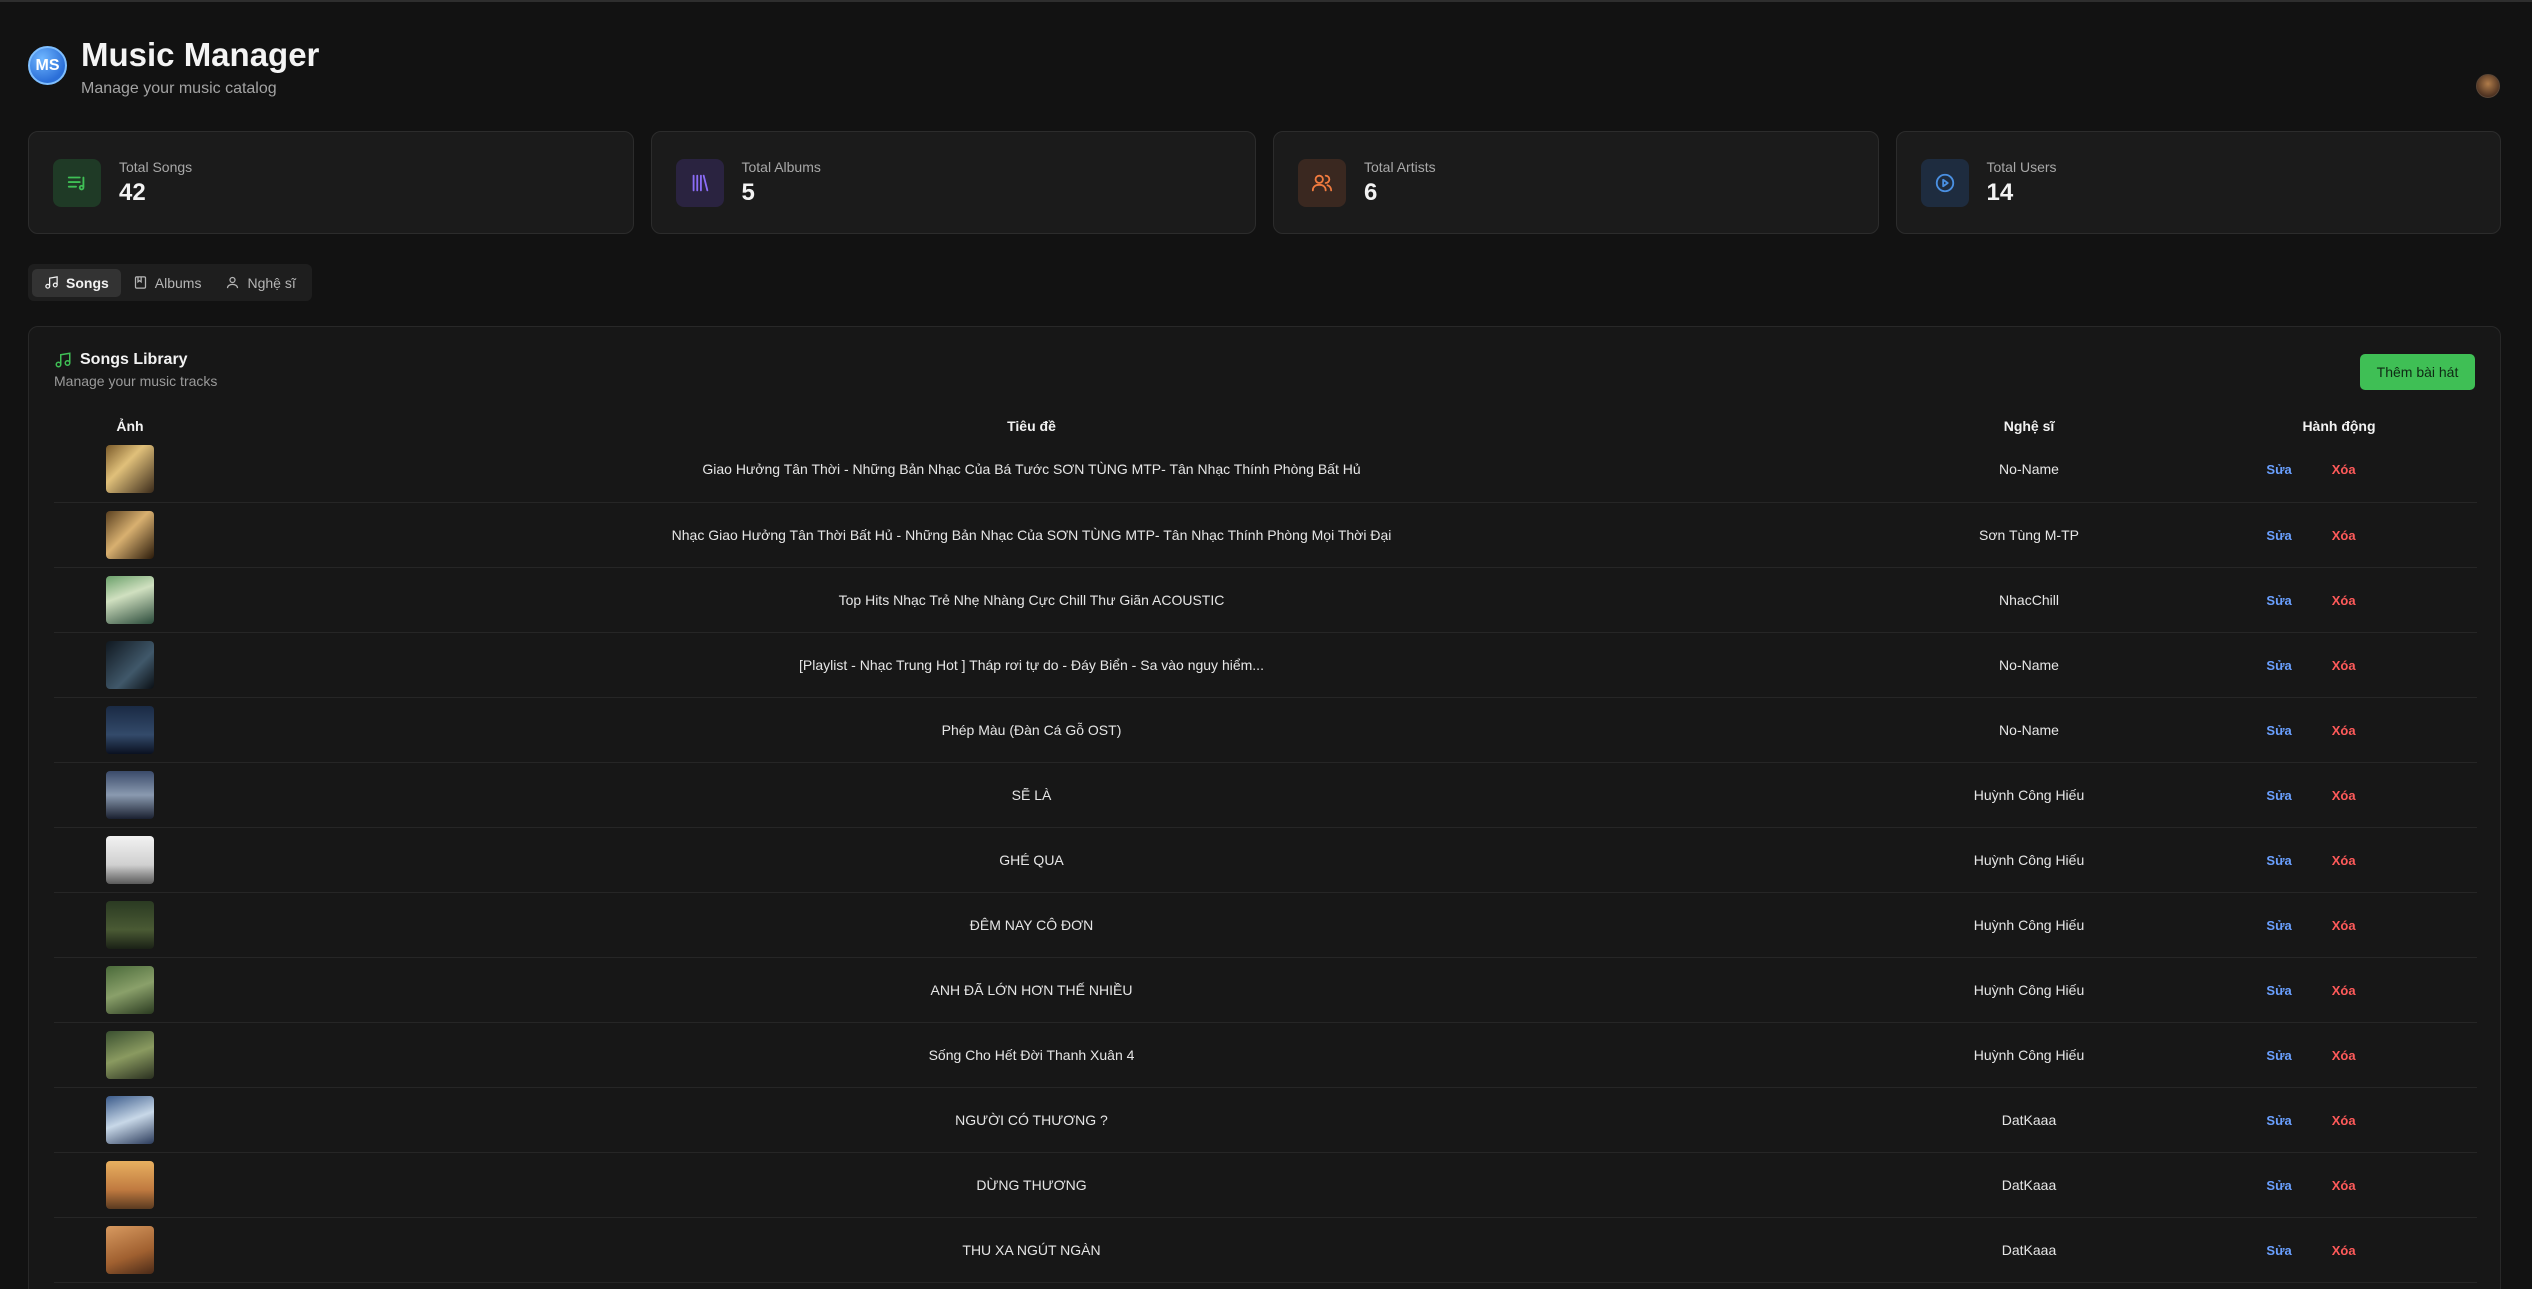 Image resolution: width=2532 pixels, height=1289 pixels. What do you see at coordinates (2198, 182) in the screenshot?
I see `stat-card-users: Total Users 14` at bounding box center [2198, 182].